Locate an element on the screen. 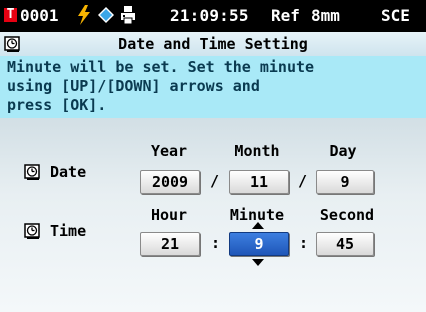 The height and width of the screenshot is (312, 426). status-bar: T 0001 21:09:55 Ref 8mm SCE is located at coordinates (213, 16).